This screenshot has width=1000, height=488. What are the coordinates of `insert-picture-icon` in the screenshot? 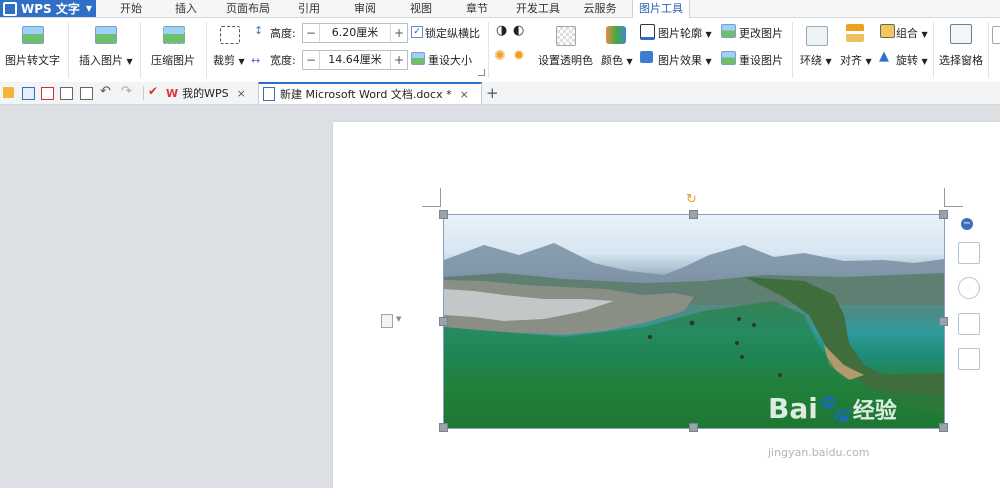 It's located at (106, 35).